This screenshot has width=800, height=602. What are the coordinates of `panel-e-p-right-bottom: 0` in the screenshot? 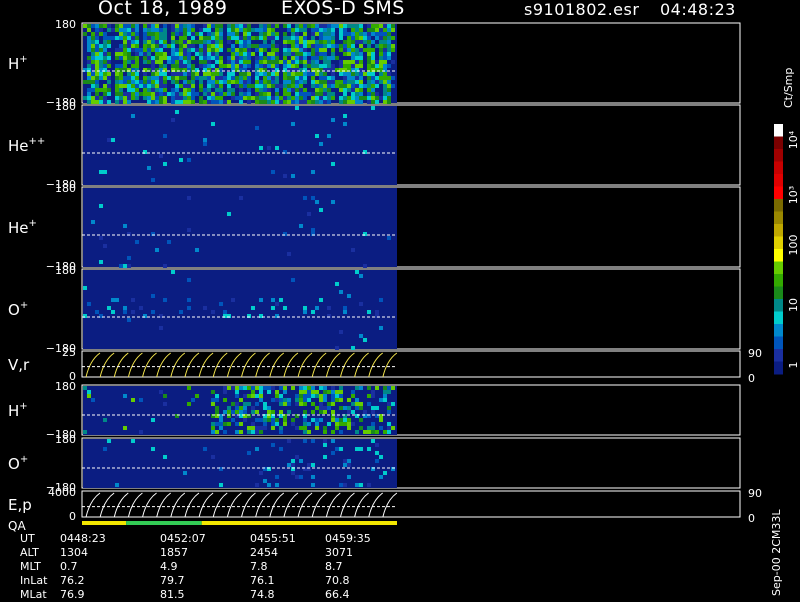 It's located at (751, 518).